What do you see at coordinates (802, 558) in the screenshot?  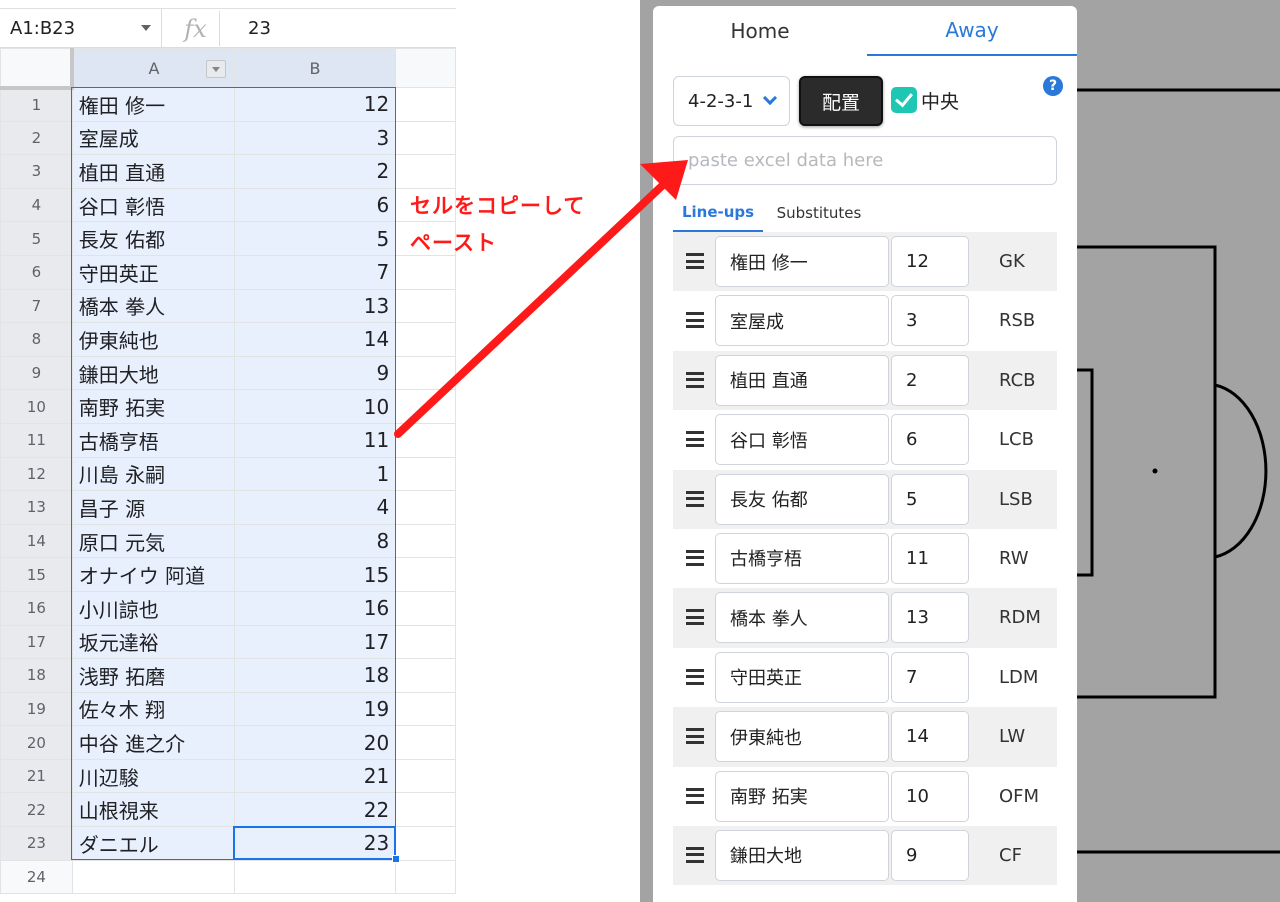 I see `player-name-field: 古橋亨梧` at bounding box center [802, 558].